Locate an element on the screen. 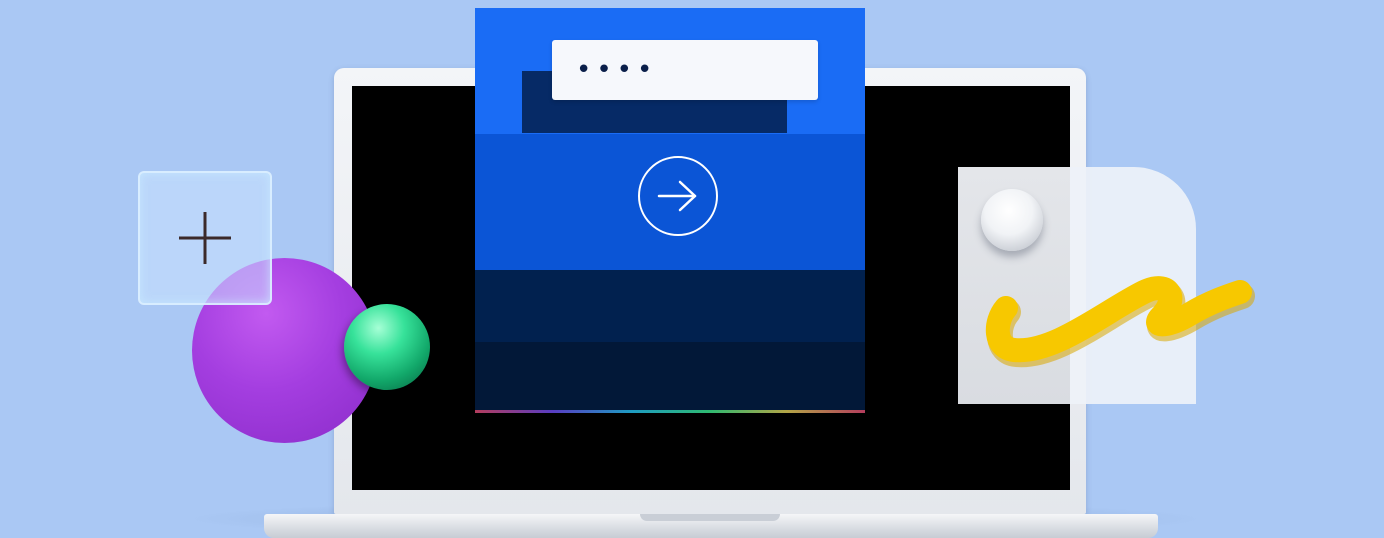  laptop-notch is located at coordinates (710, 517).